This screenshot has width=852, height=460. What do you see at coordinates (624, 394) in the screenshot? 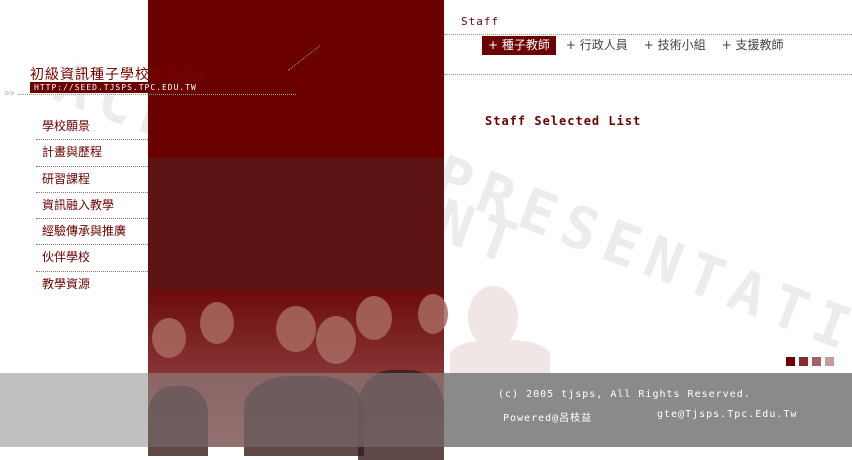
I see `copyright-text: (c) 2005 tjsps, All Rights Reserved.` at bounding box center [624, 394].